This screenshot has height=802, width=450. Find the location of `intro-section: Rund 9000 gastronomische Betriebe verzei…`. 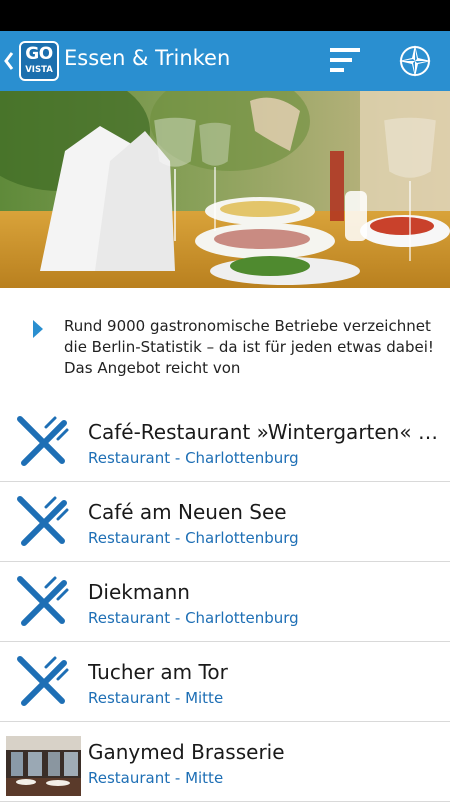

intro-section: Rund 9000 gastronomische Betriebe verzei… is located at coordinates (225, 340).